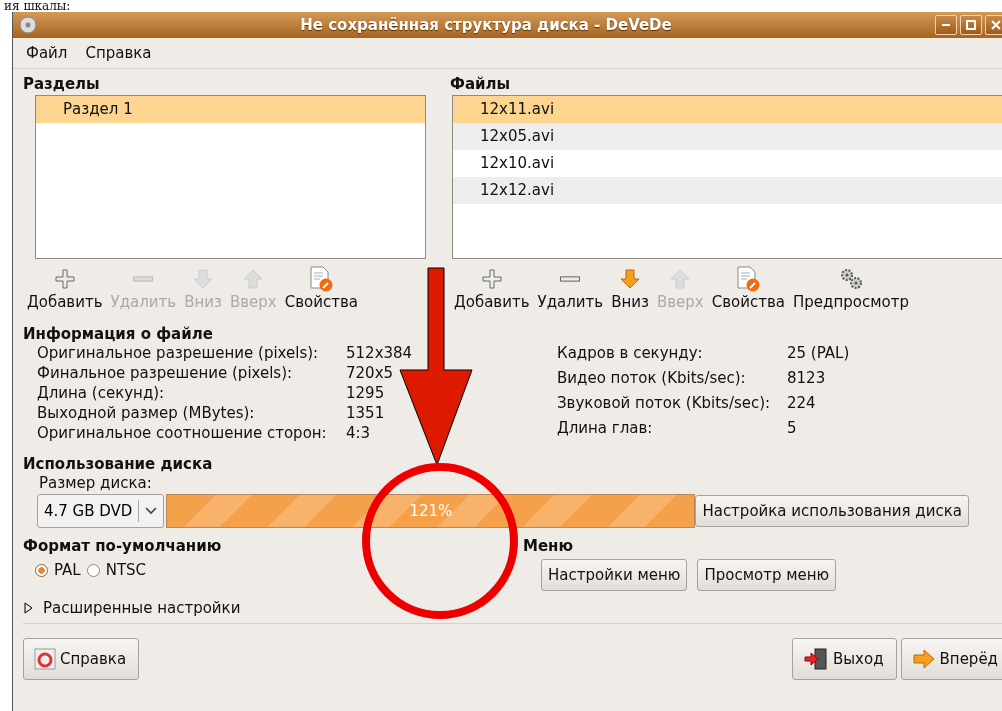 This screenshot has width=1002, height=711. Describe the element at coordinates (116, 570) in the screenshot. I see `radio-button: NTSC` at that location.